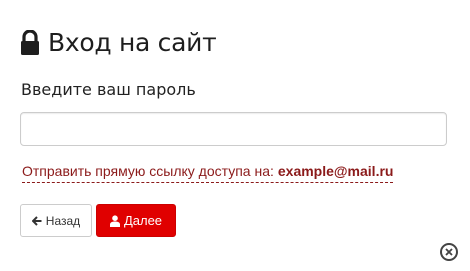 This screenshot has height=271, width=470. What do you see at coordinates (233, 129) in the screenshot?
I see `password-input` at bounding box center [233, 129].